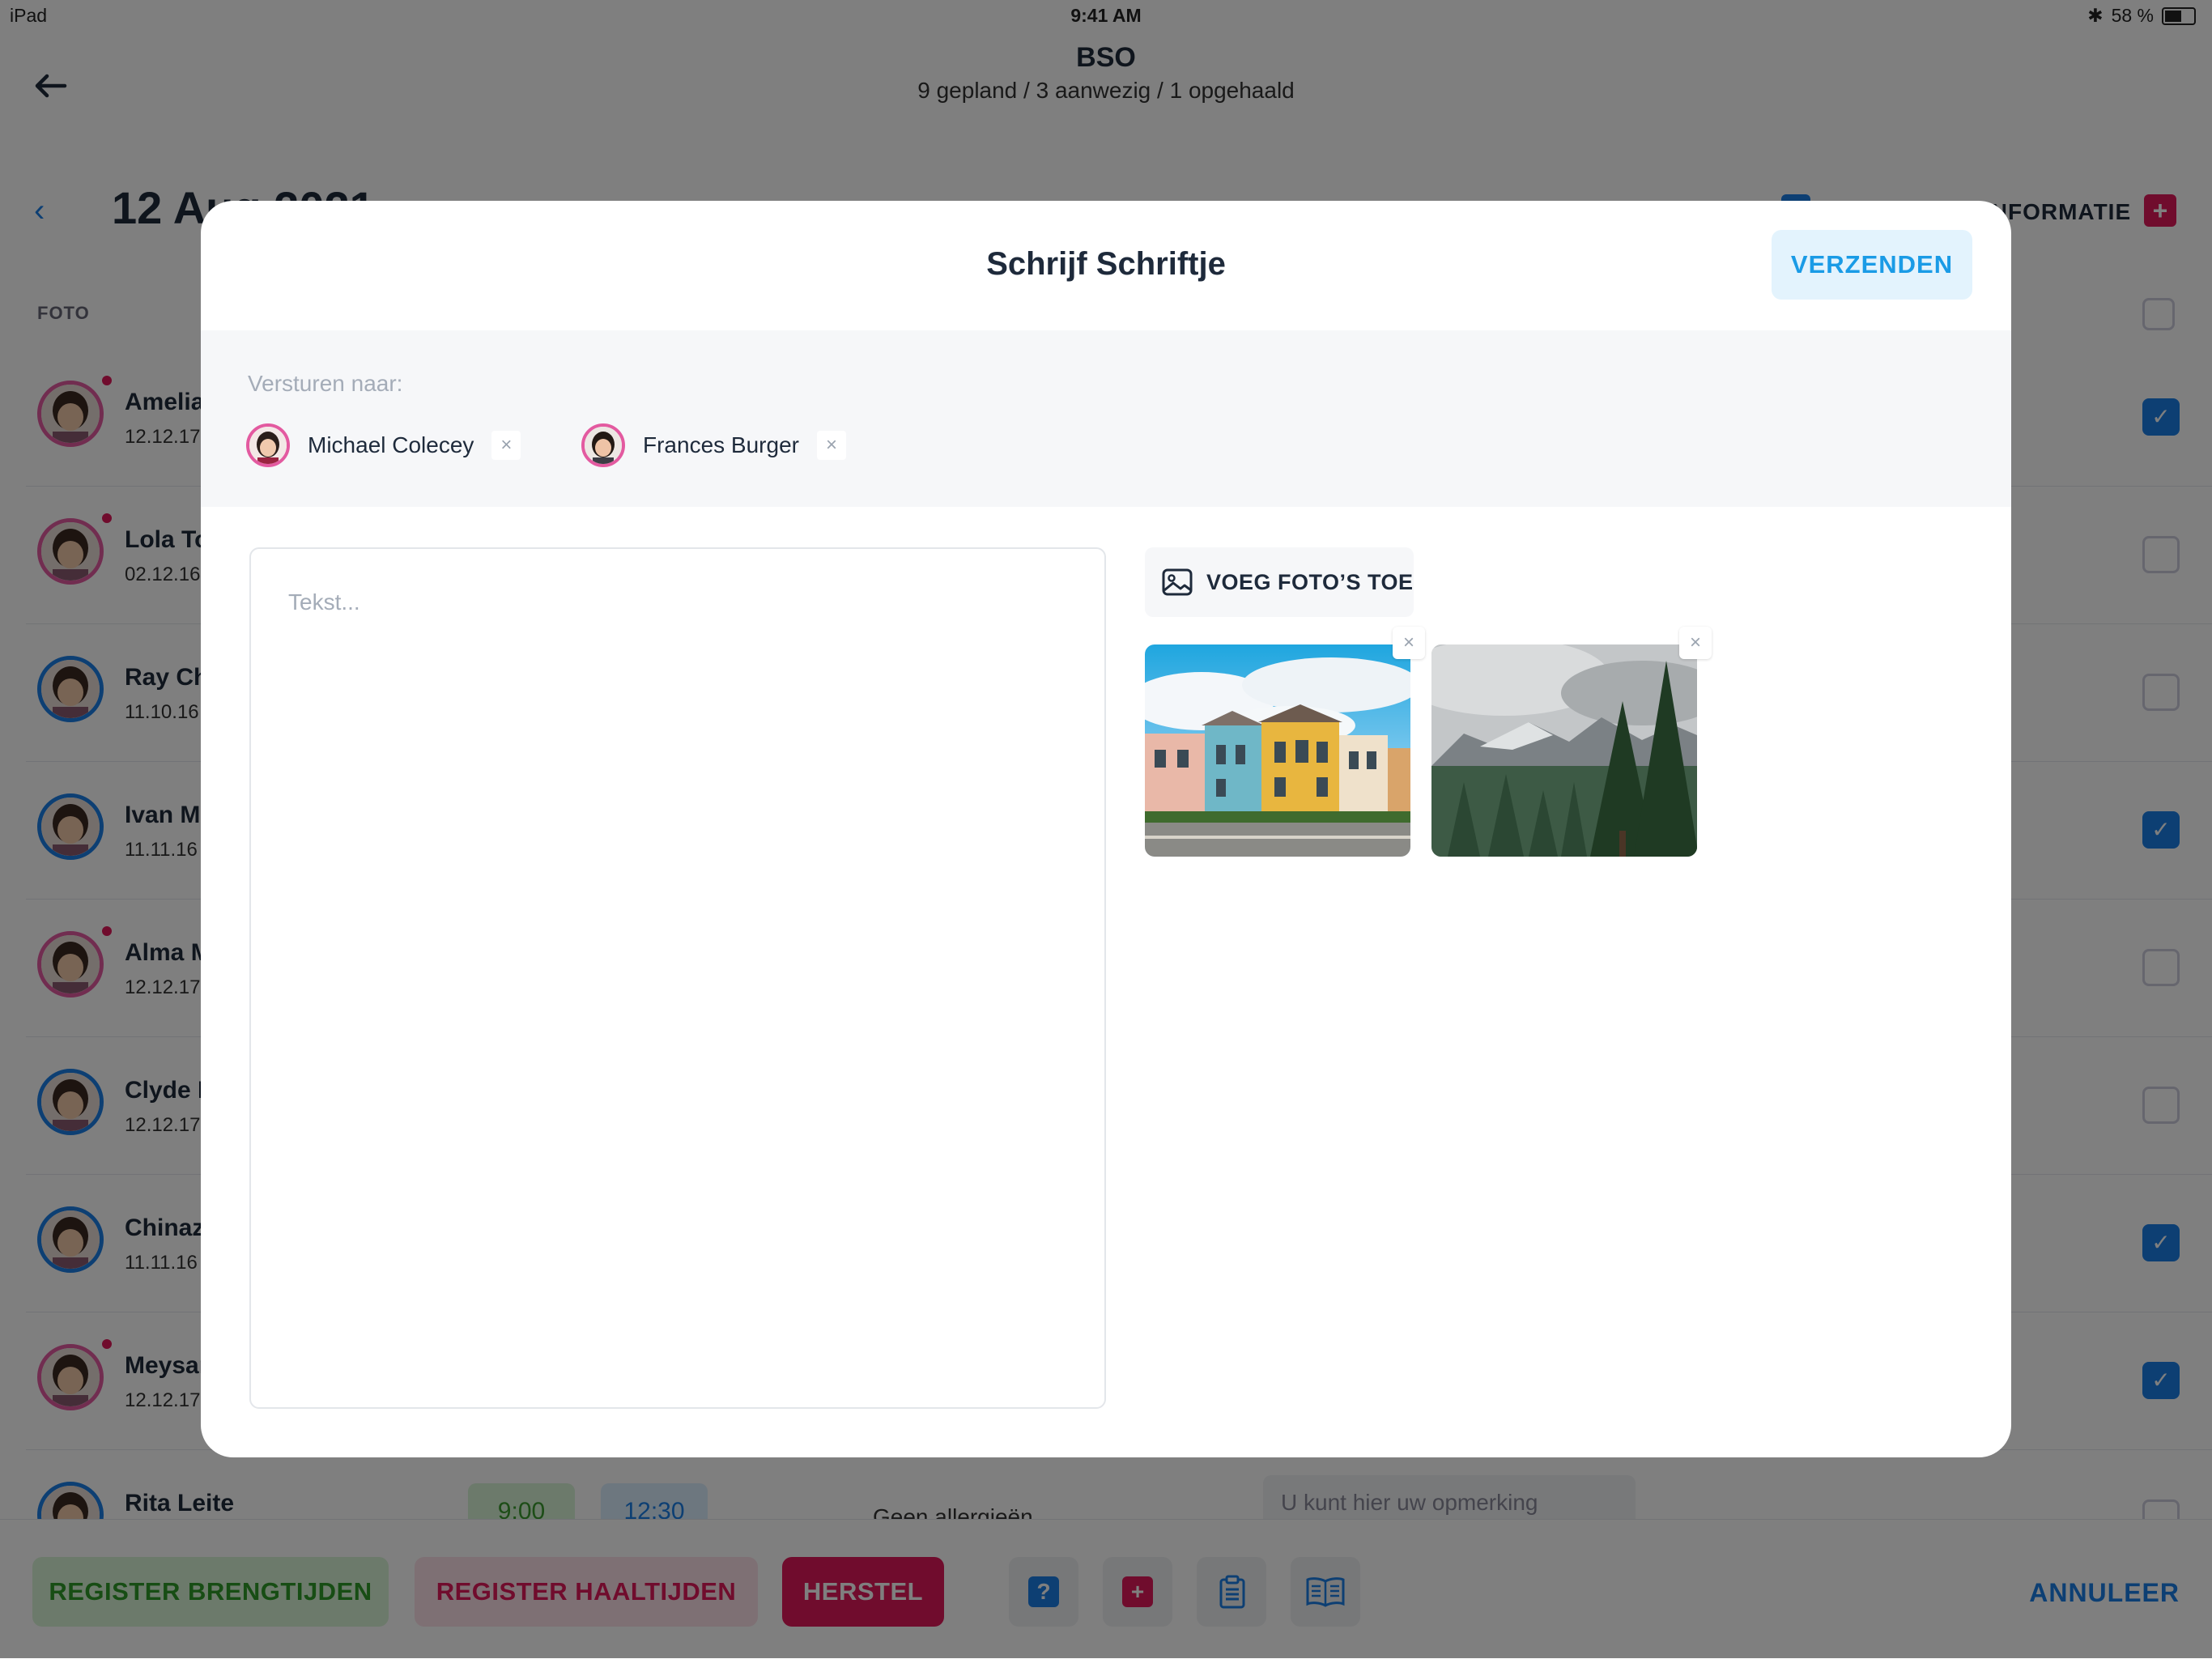 The height and width of the screenshot is (1659, 2212). Describe the element at coordinates (721, 445) in the screenshot. I see `recipient-name: Frances Burger` at that location.